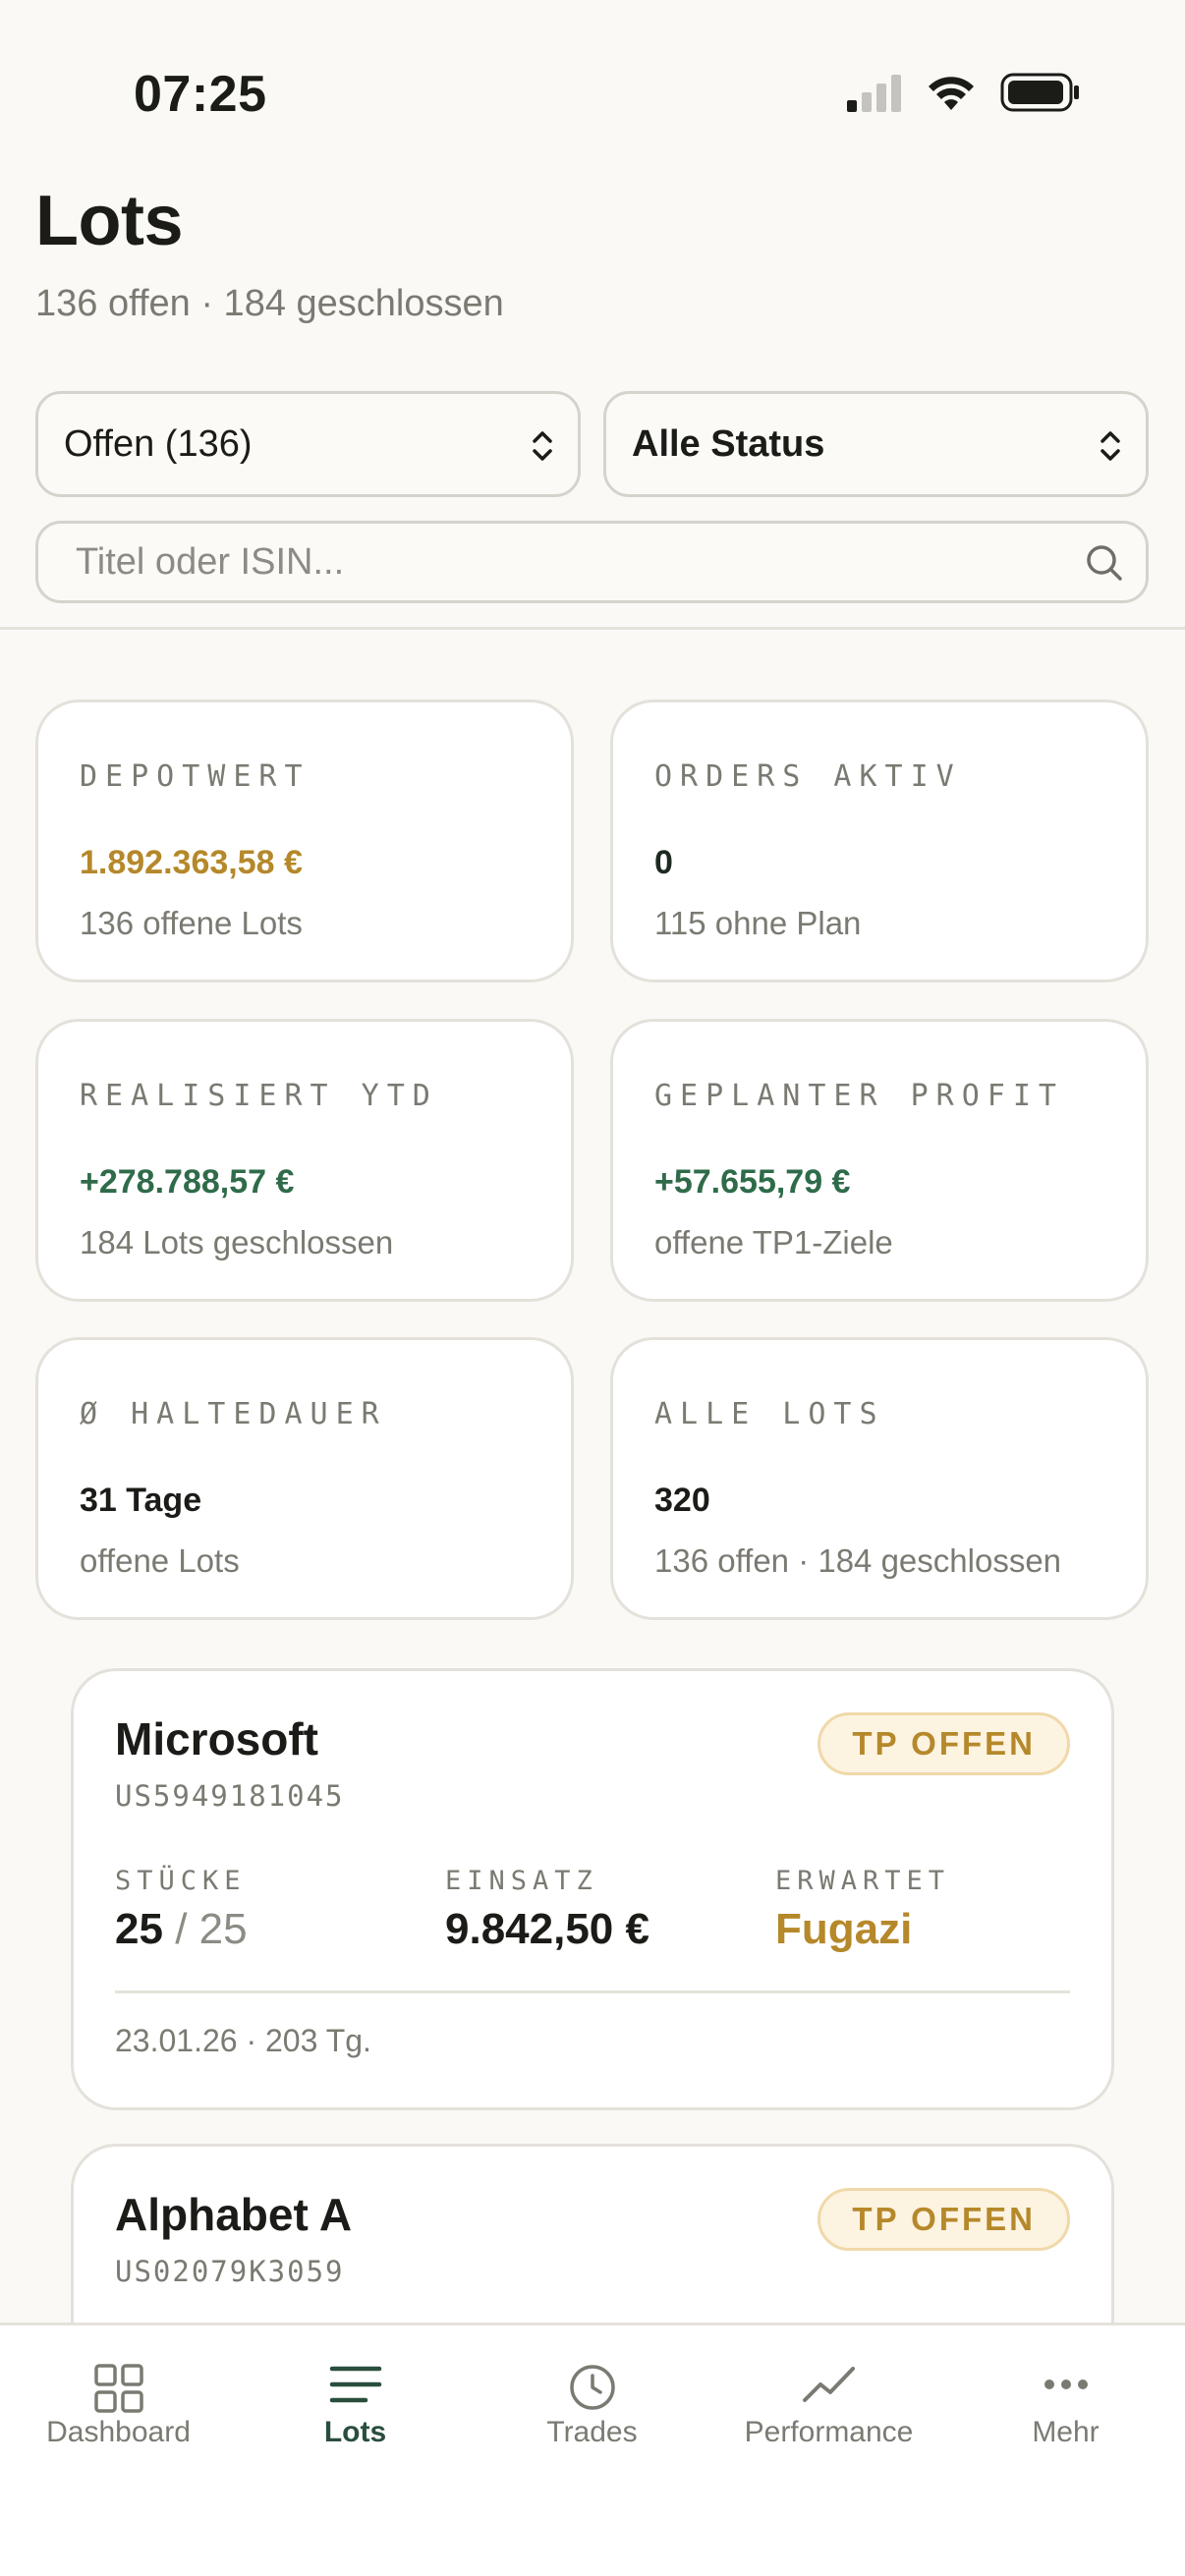  I want to click on shares-held: 25, so click(139, 1929).